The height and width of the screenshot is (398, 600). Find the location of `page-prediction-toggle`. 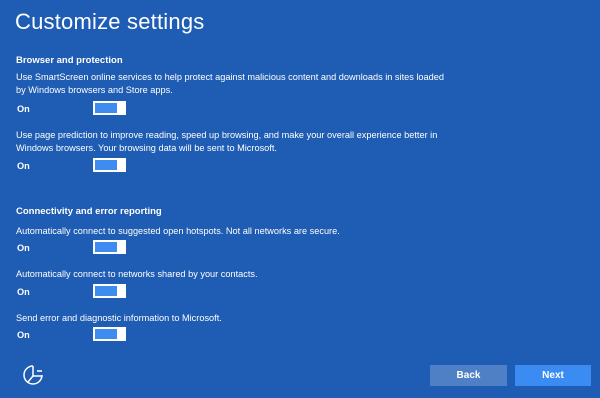

page-prediction-toggle is located at coordinates (109, 165).